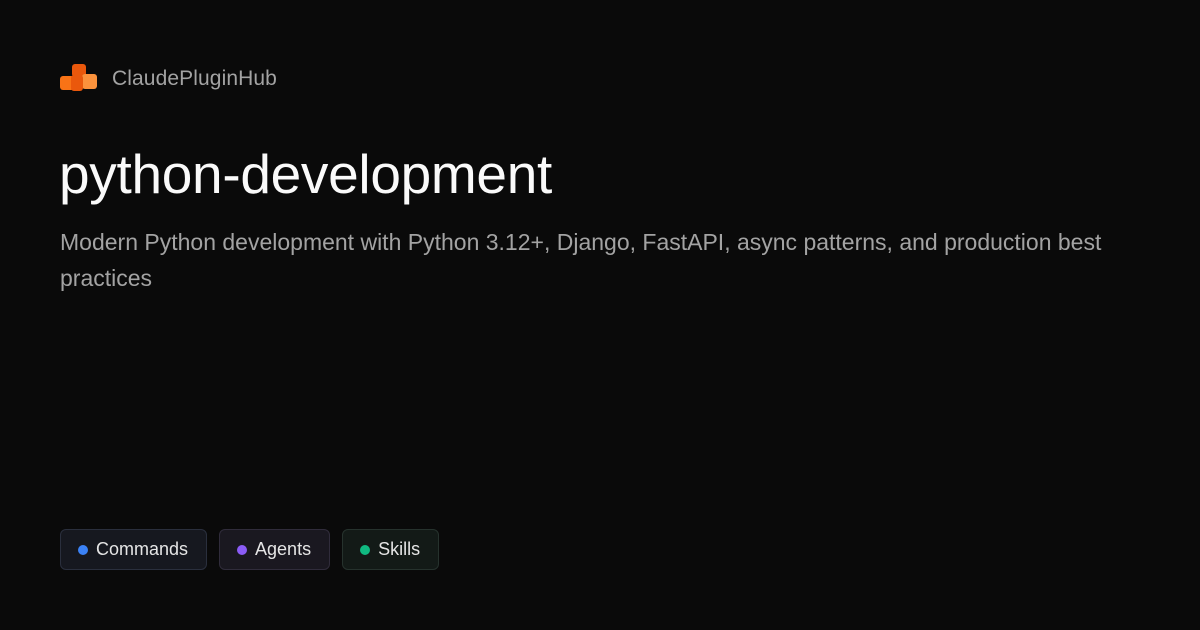 This screenshot has width=1200, height=630. I want to click on brand-header: ClaudePluginHub, so click(168, 79).